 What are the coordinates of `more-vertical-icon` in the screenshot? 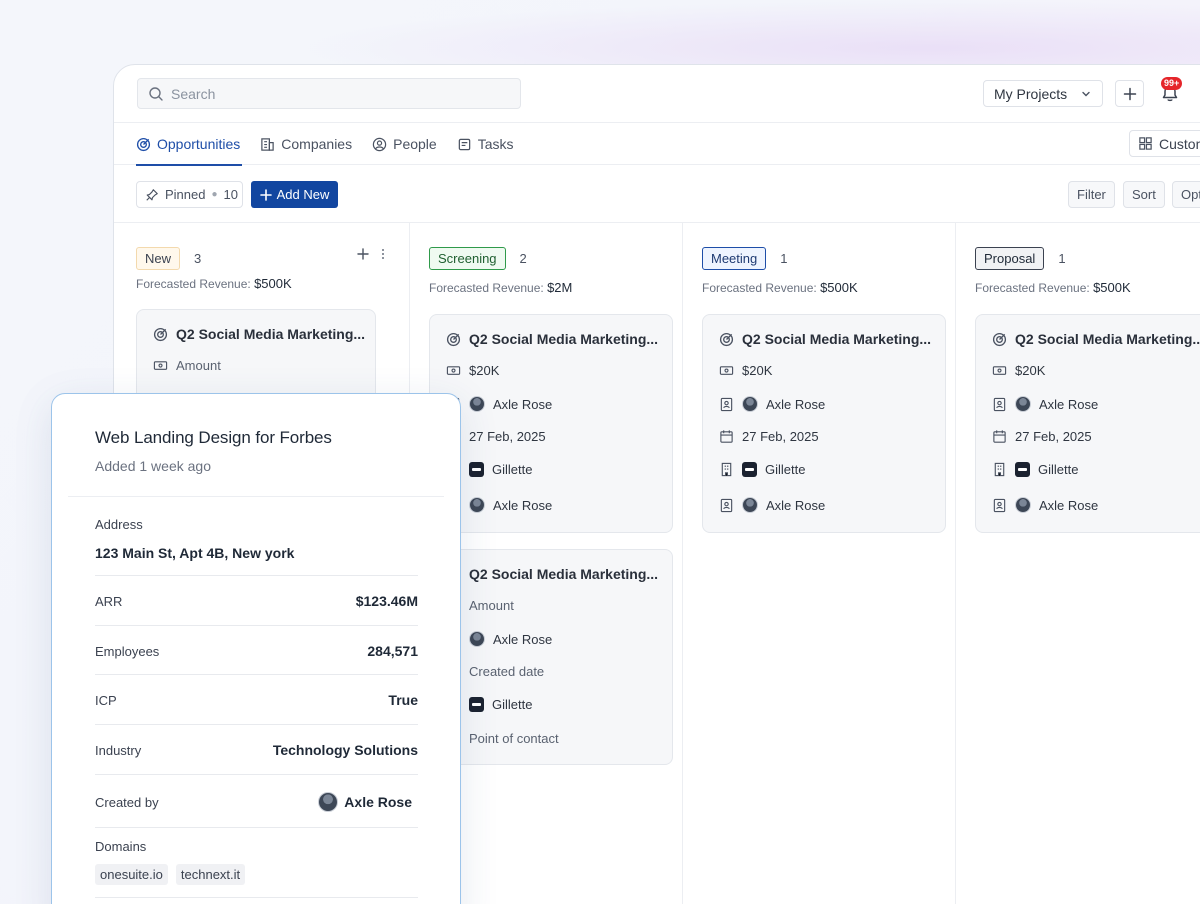 It's located at (383, 254).